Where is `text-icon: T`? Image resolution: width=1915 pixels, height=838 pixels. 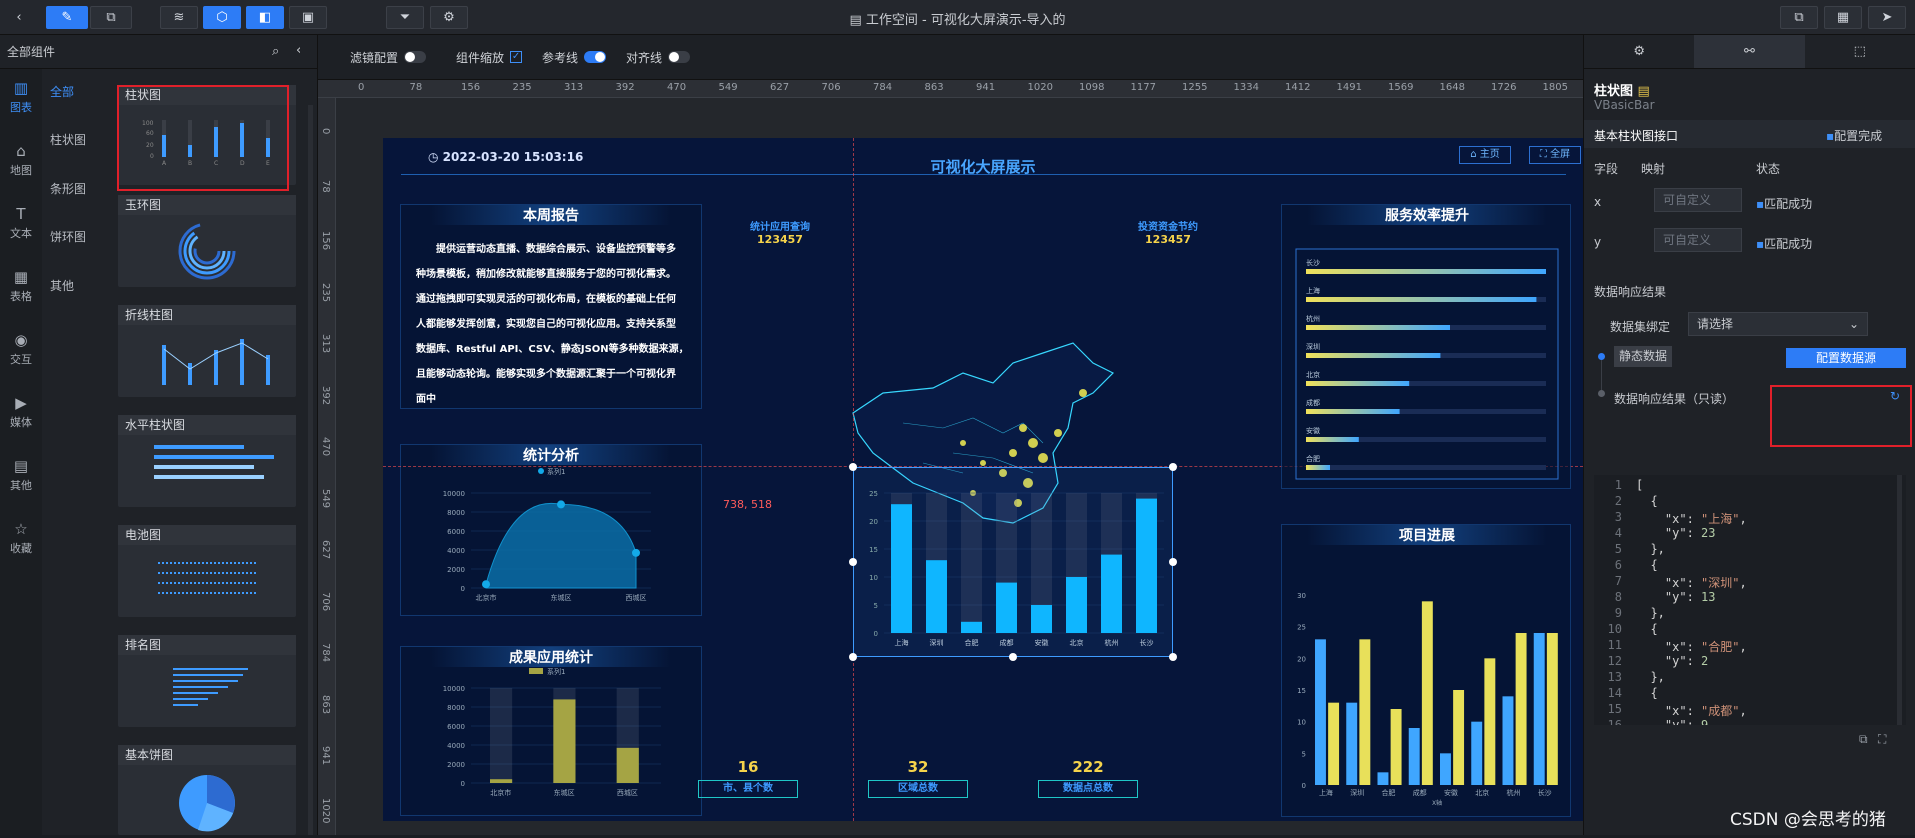
text-icon: T is located at coordinates (21, 214).